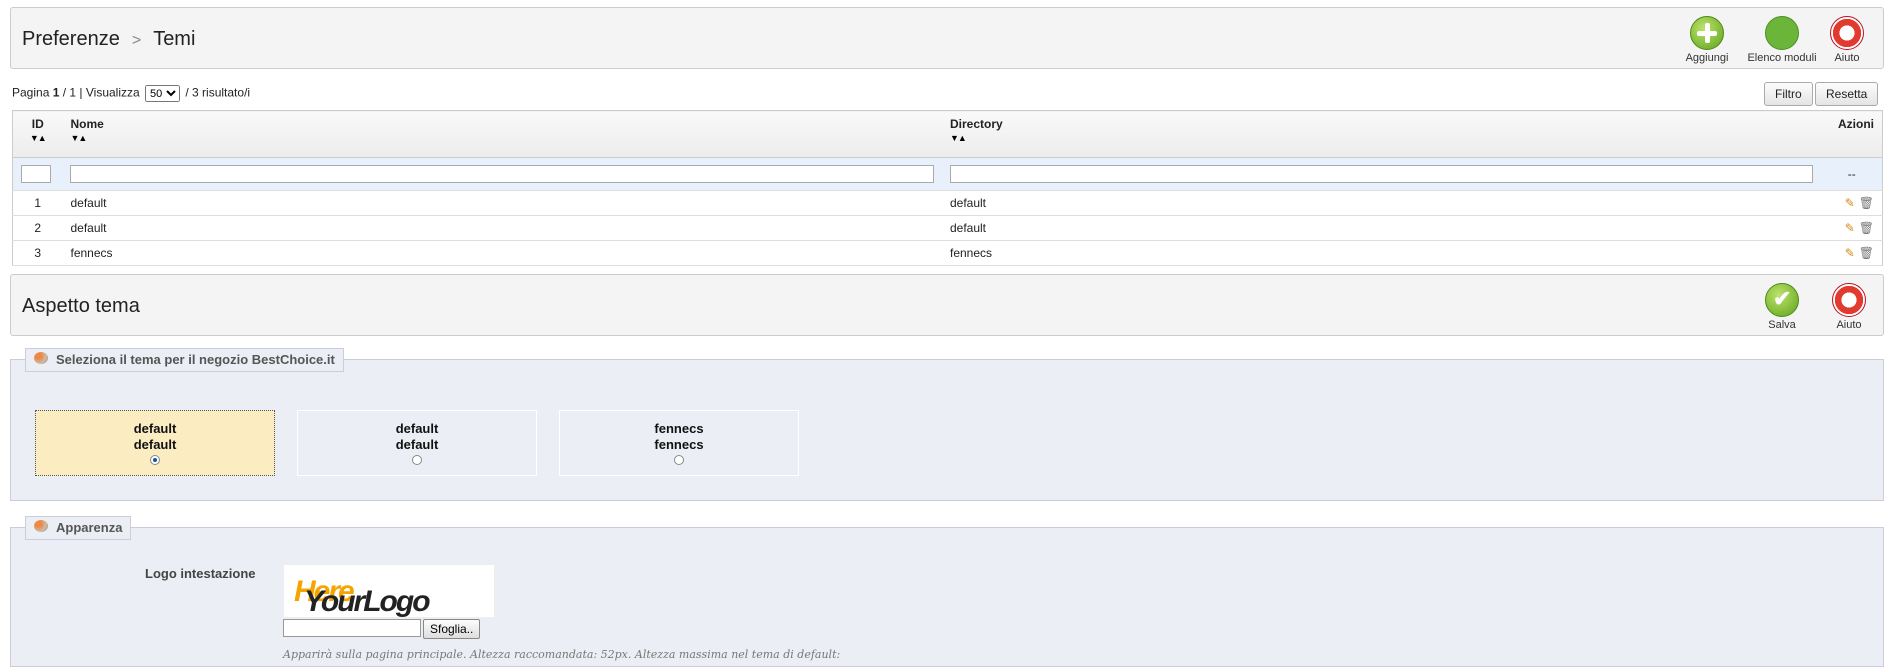 Image resolution: width=1897 pixels, height=667 pixels. What do you see at coordinates (87, 124) in the screenshot?
I see `column-name-label: Nome` at bounding box center [87, 124].